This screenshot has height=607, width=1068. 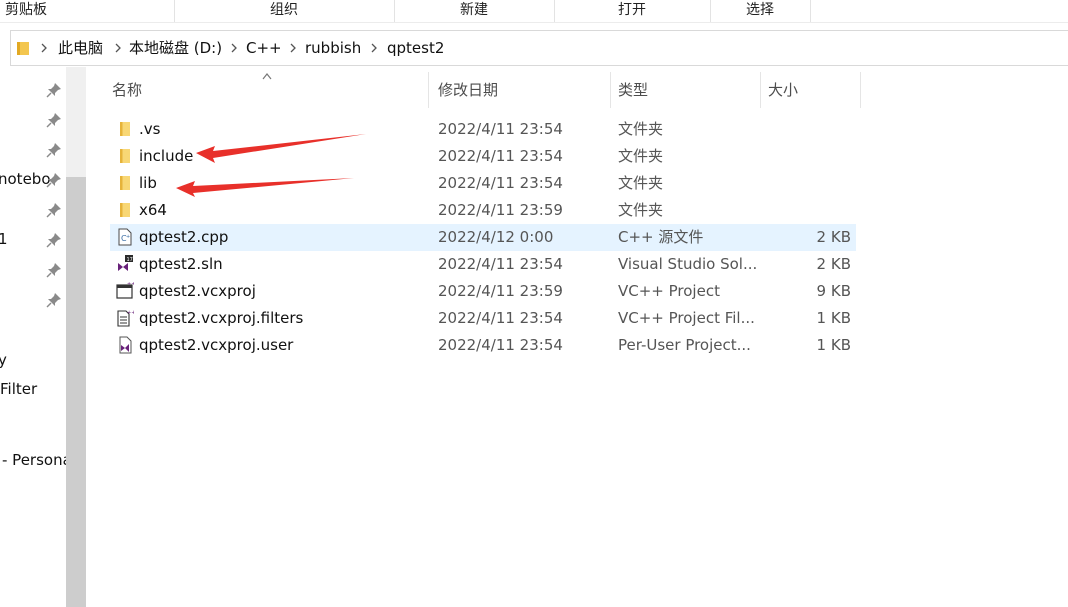 I want to click on ribbon-group-clipboard: 剪贴板, so click(x=26, y=11).